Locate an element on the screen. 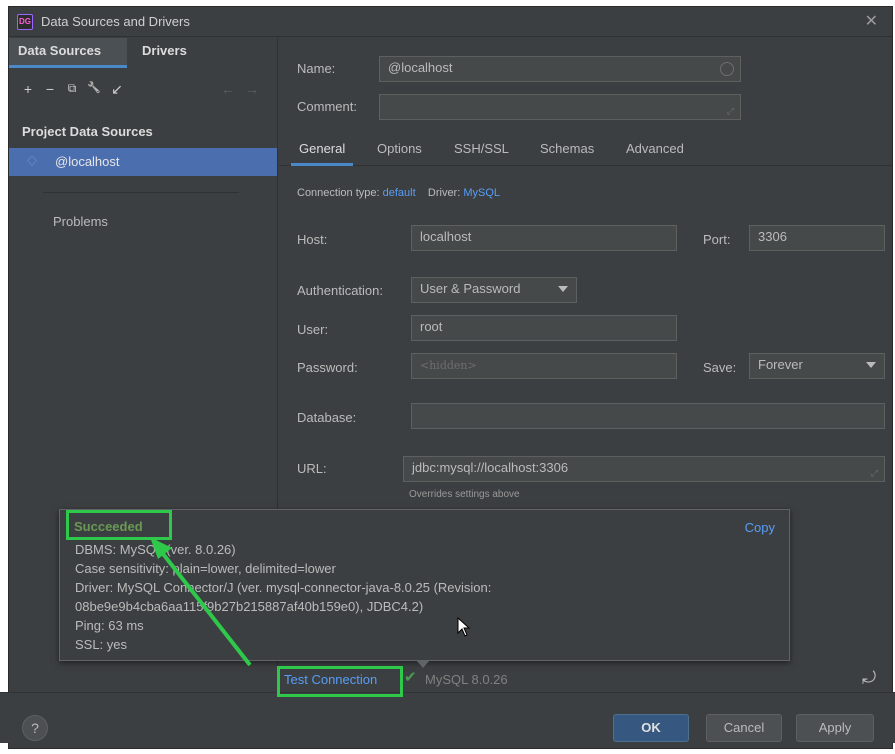  mouse-cursor-icon is located at coordinates (464, 627).